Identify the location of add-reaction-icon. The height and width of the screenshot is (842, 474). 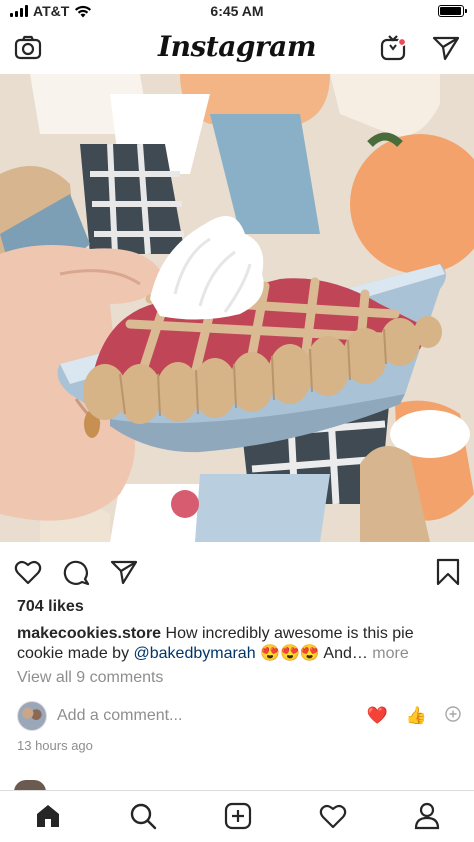
(453, 716).